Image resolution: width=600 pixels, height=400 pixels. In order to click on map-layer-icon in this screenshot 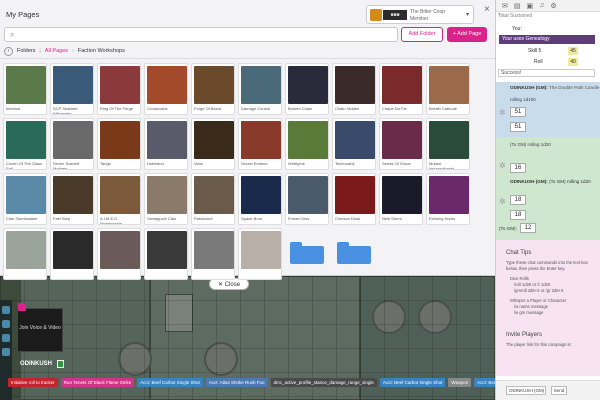, I will do `click(6, 324)`.